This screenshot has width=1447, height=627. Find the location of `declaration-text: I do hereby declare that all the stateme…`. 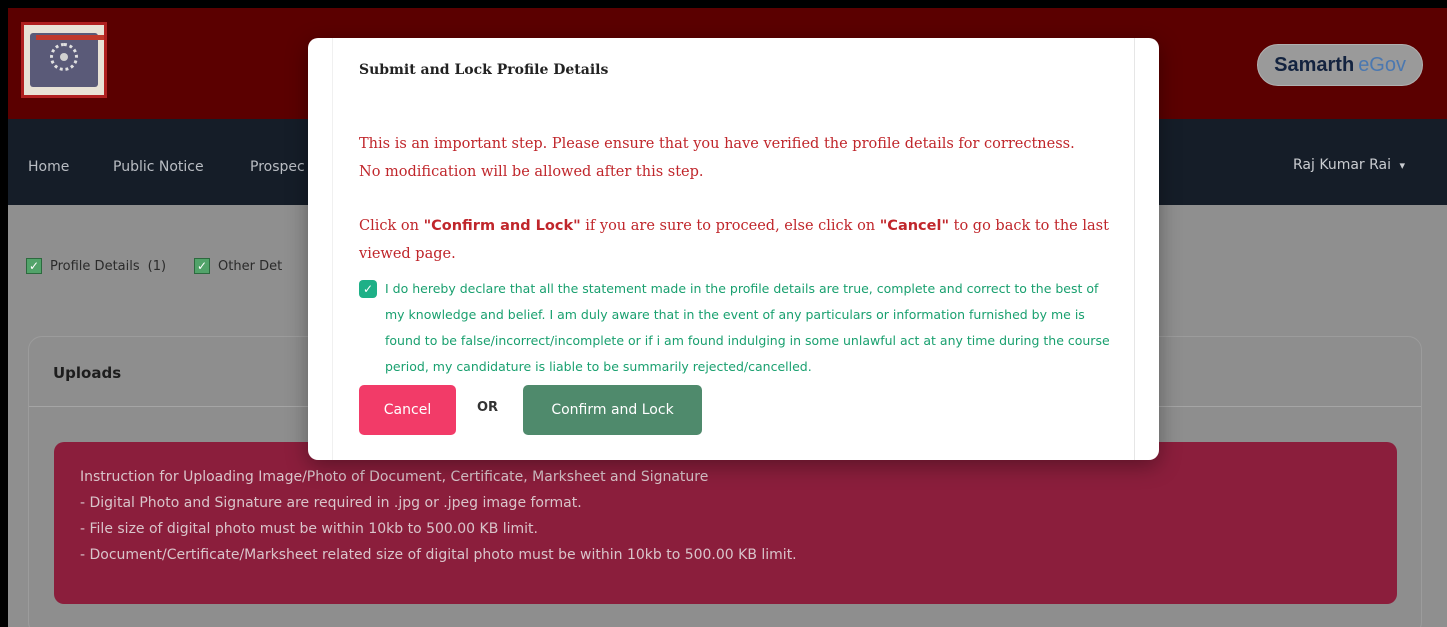

declaration-text: I do hereby declare that all the stateme… is located at coordinates (750, 328).